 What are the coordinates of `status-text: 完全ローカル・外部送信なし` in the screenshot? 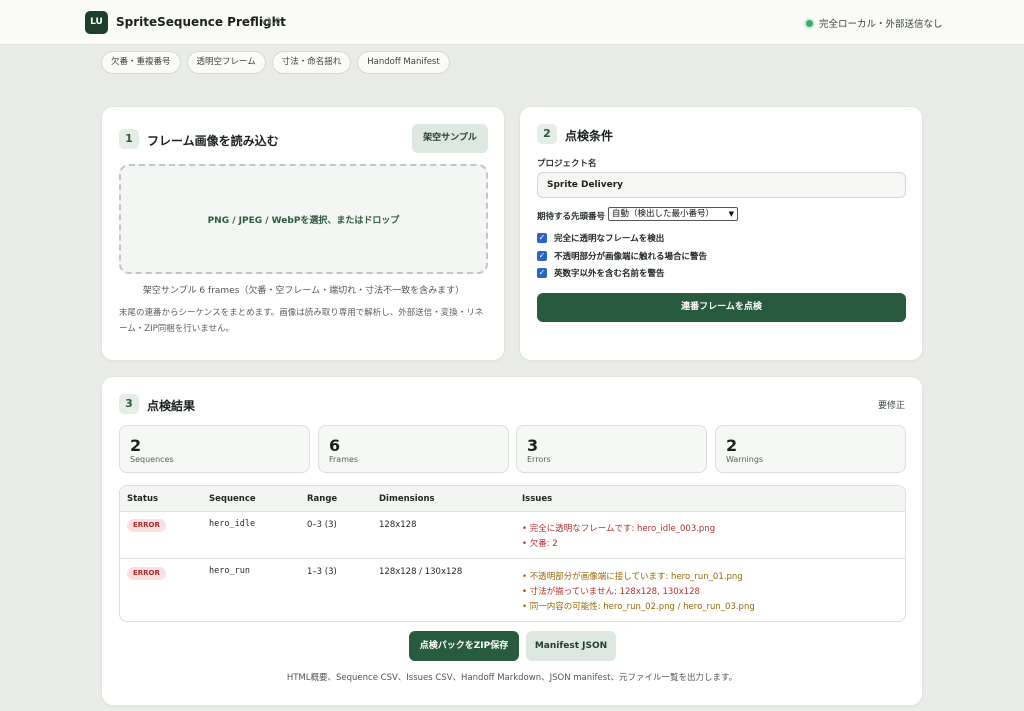 It's located at (881, 24).